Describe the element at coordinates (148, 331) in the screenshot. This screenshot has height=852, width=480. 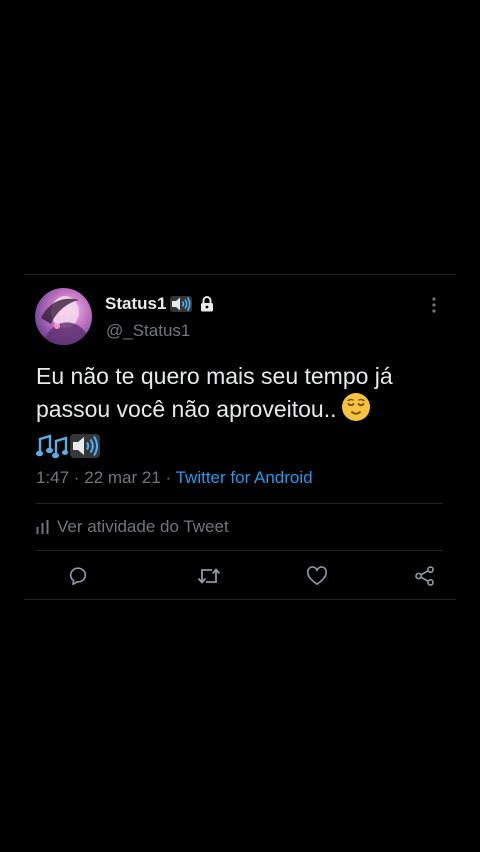
I see `handle: @_Status1` at that location.